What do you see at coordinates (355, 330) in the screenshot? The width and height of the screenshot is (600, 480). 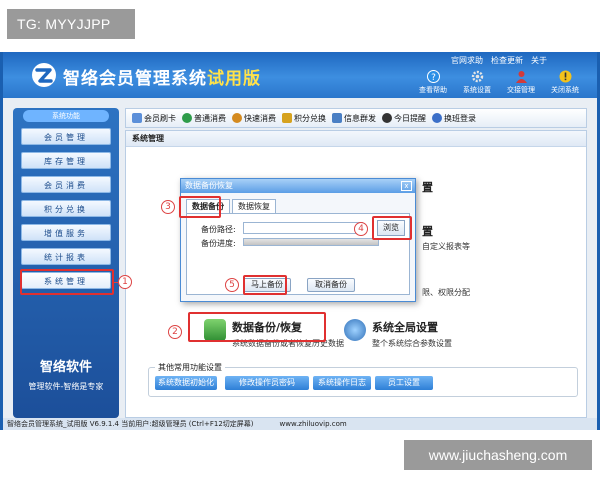 I see `globe-settings-icon` at bounding box center [355, 330].